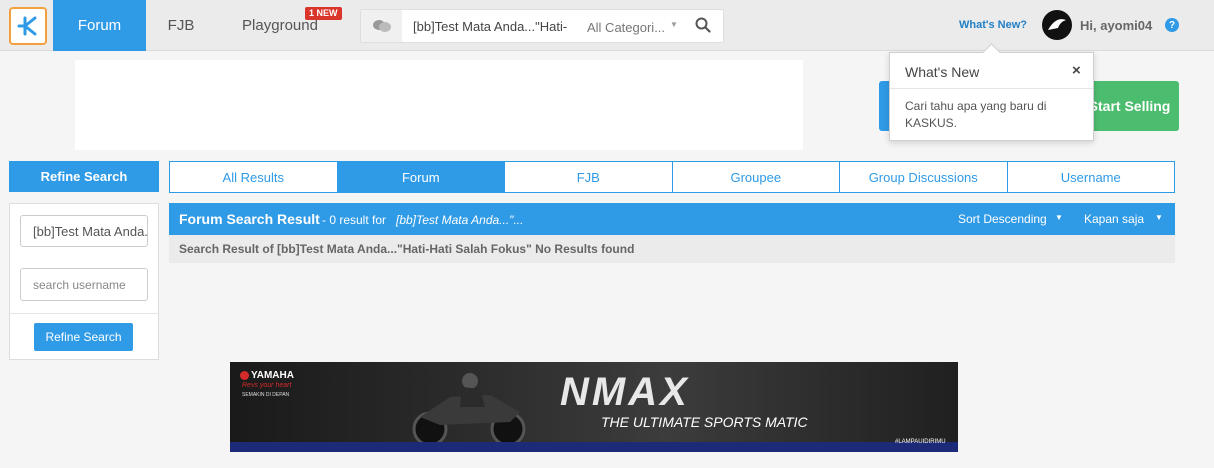 Image resolution: width=1214 pixels, height=468 pixels. I want to click on brand-name: YAMAHA, so click(272, 375).